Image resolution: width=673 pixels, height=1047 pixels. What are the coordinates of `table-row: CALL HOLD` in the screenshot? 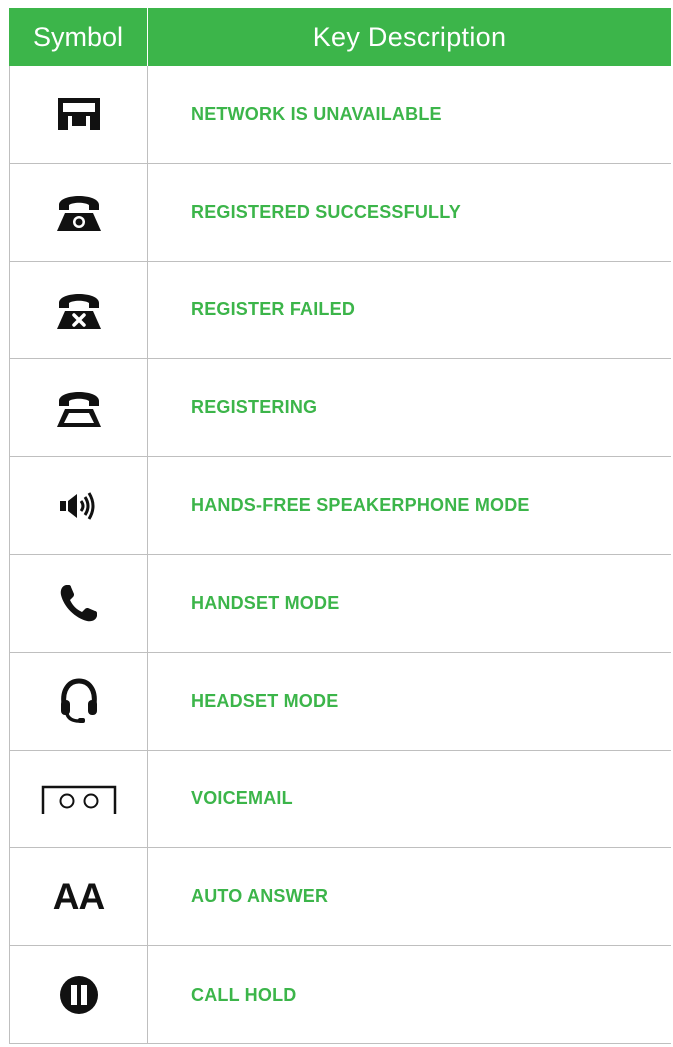 It's located at (340, 995).